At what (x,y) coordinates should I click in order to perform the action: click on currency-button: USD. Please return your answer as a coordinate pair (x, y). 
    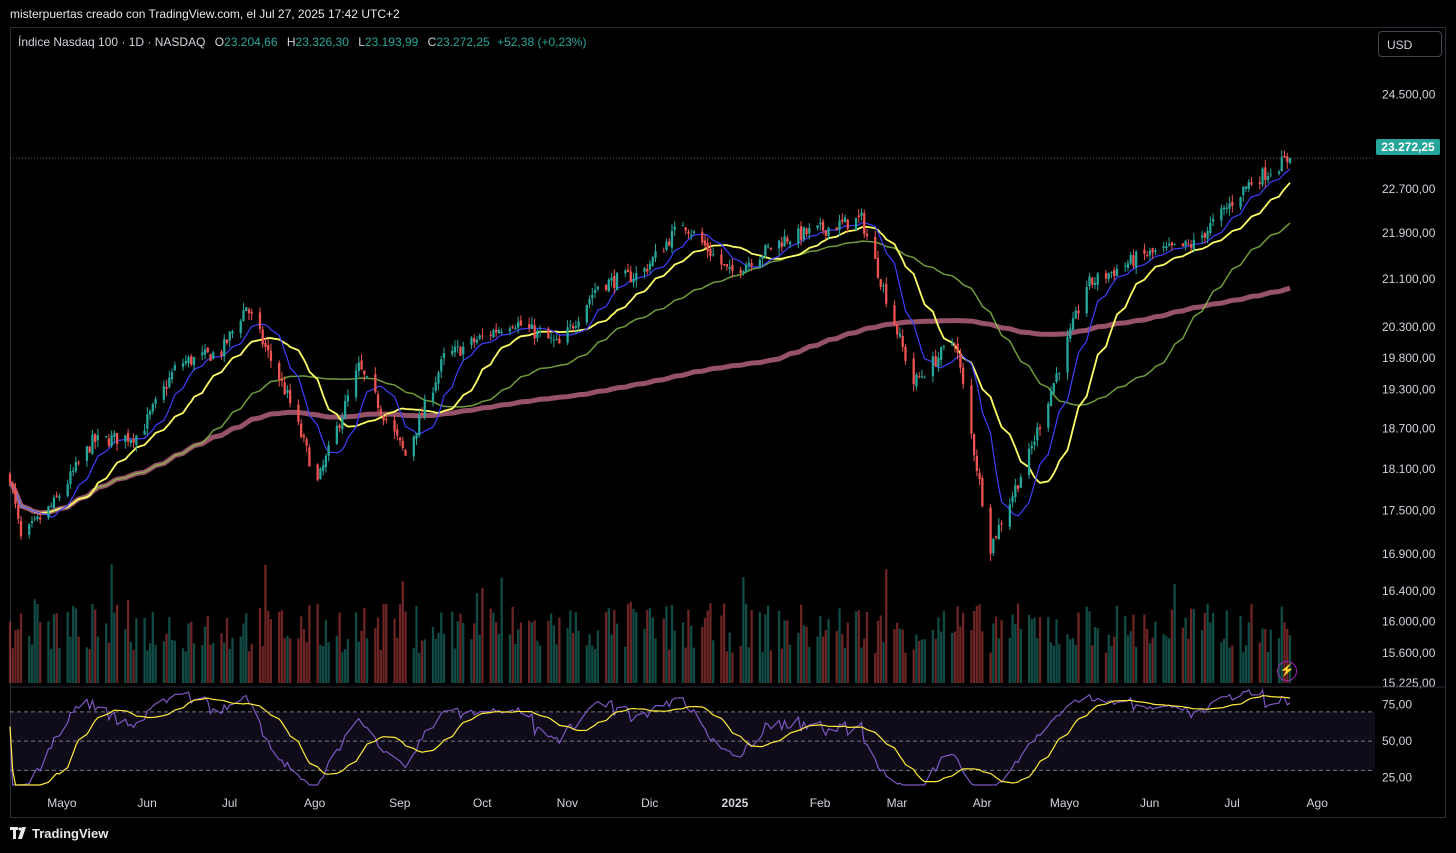
    Looking at the image, I should click on (1410, 44).